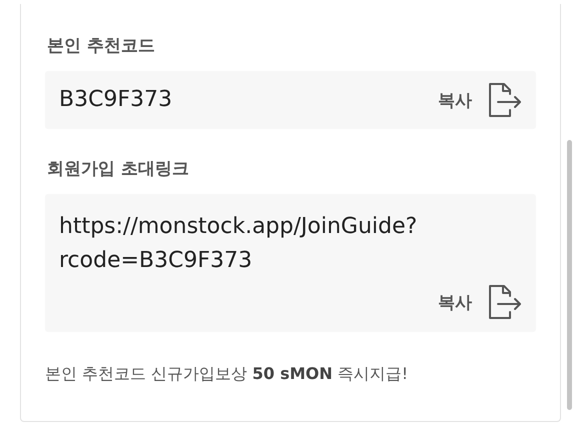 The height and width of the screenshot is (434, 580). What do you see at coordinates (238, 227) in the screenshot?
I see `link-text: https://monstock.app/JoinGuide?` at bounding box center [238, 227].